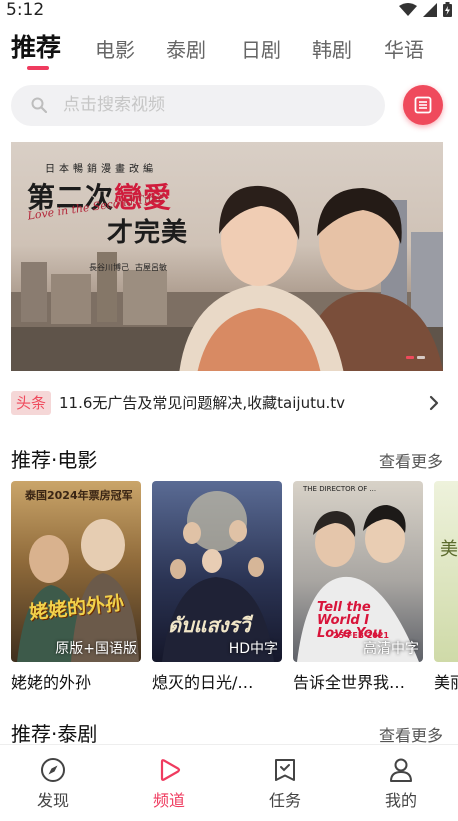 This screenshot has width=458, height=821. What do you see at coordinates (408, 9) in the screenshot?
I see `wifi-icon` at bounding box center [408, 9].